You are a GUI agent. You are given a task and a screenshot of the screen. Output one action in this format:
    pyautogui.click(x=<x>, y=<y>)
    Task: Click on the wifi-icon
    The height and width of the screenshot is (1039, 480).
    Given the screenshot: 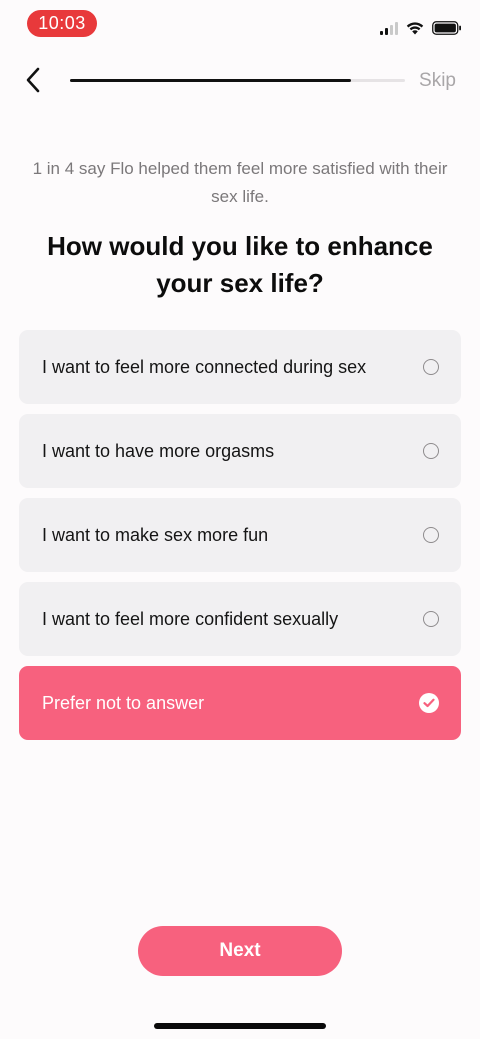 What is the action you would take?
    pyautogui.click(x=415, y=28)
    